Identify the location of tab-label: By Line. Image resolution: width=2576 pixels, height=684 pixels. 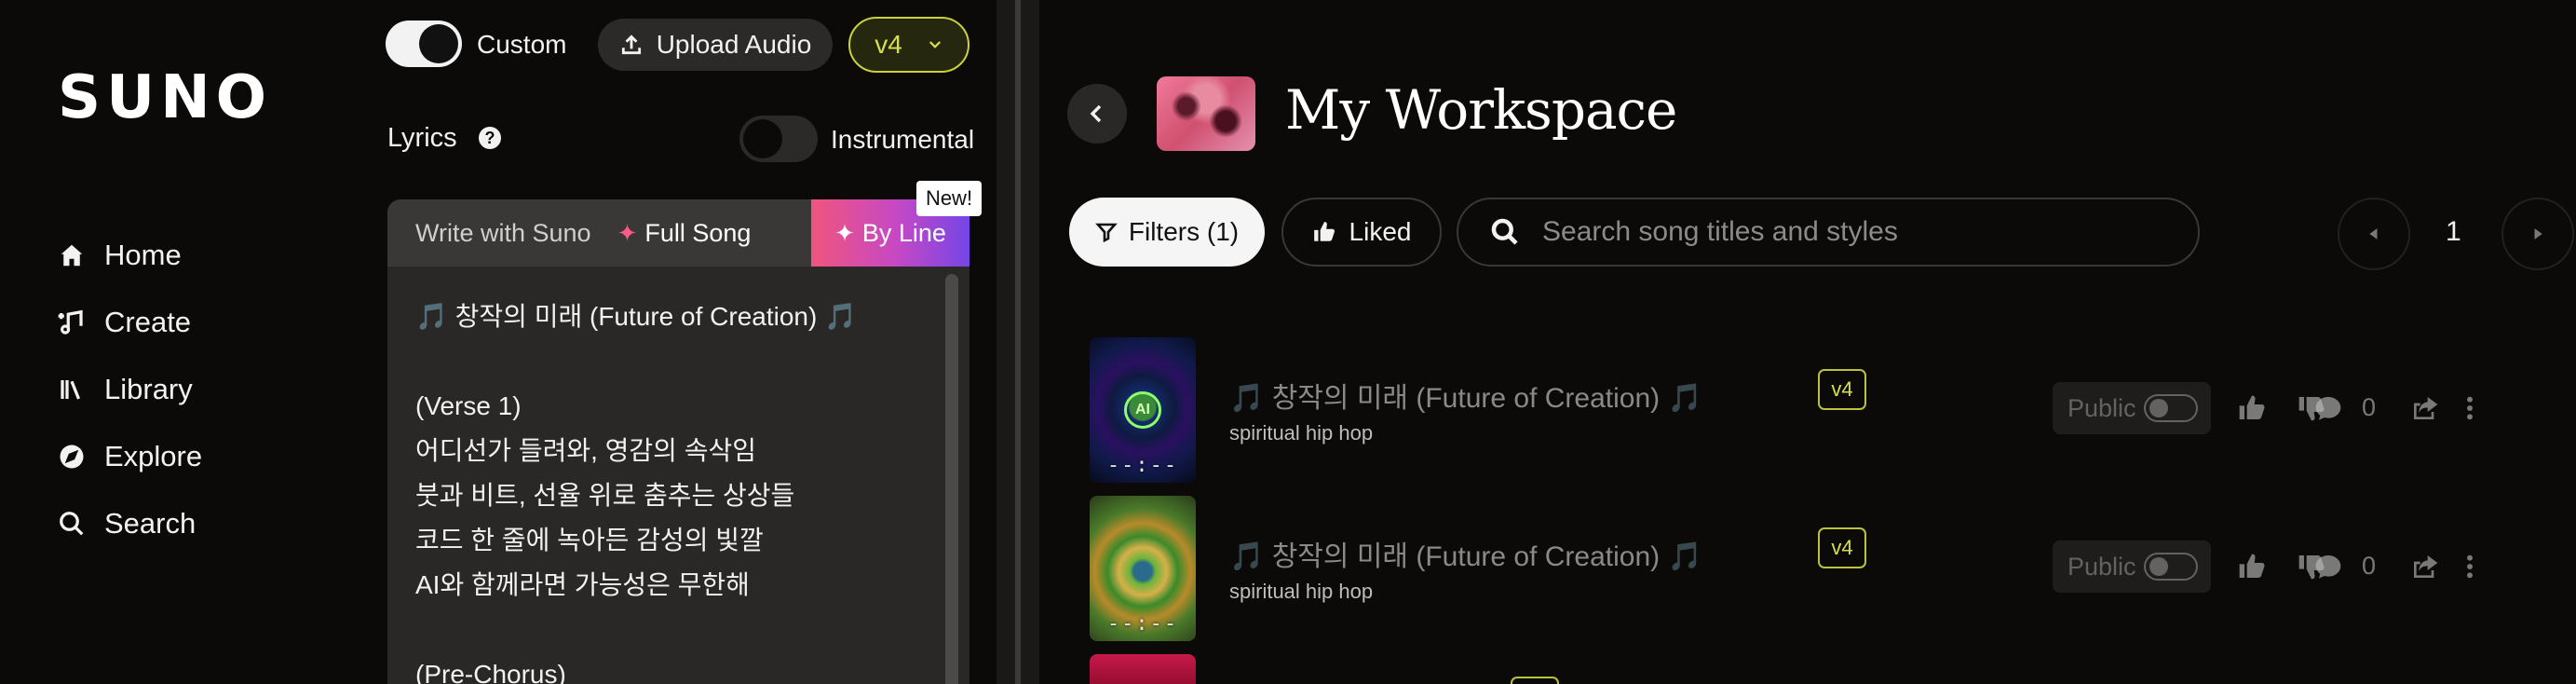
(903, 232).